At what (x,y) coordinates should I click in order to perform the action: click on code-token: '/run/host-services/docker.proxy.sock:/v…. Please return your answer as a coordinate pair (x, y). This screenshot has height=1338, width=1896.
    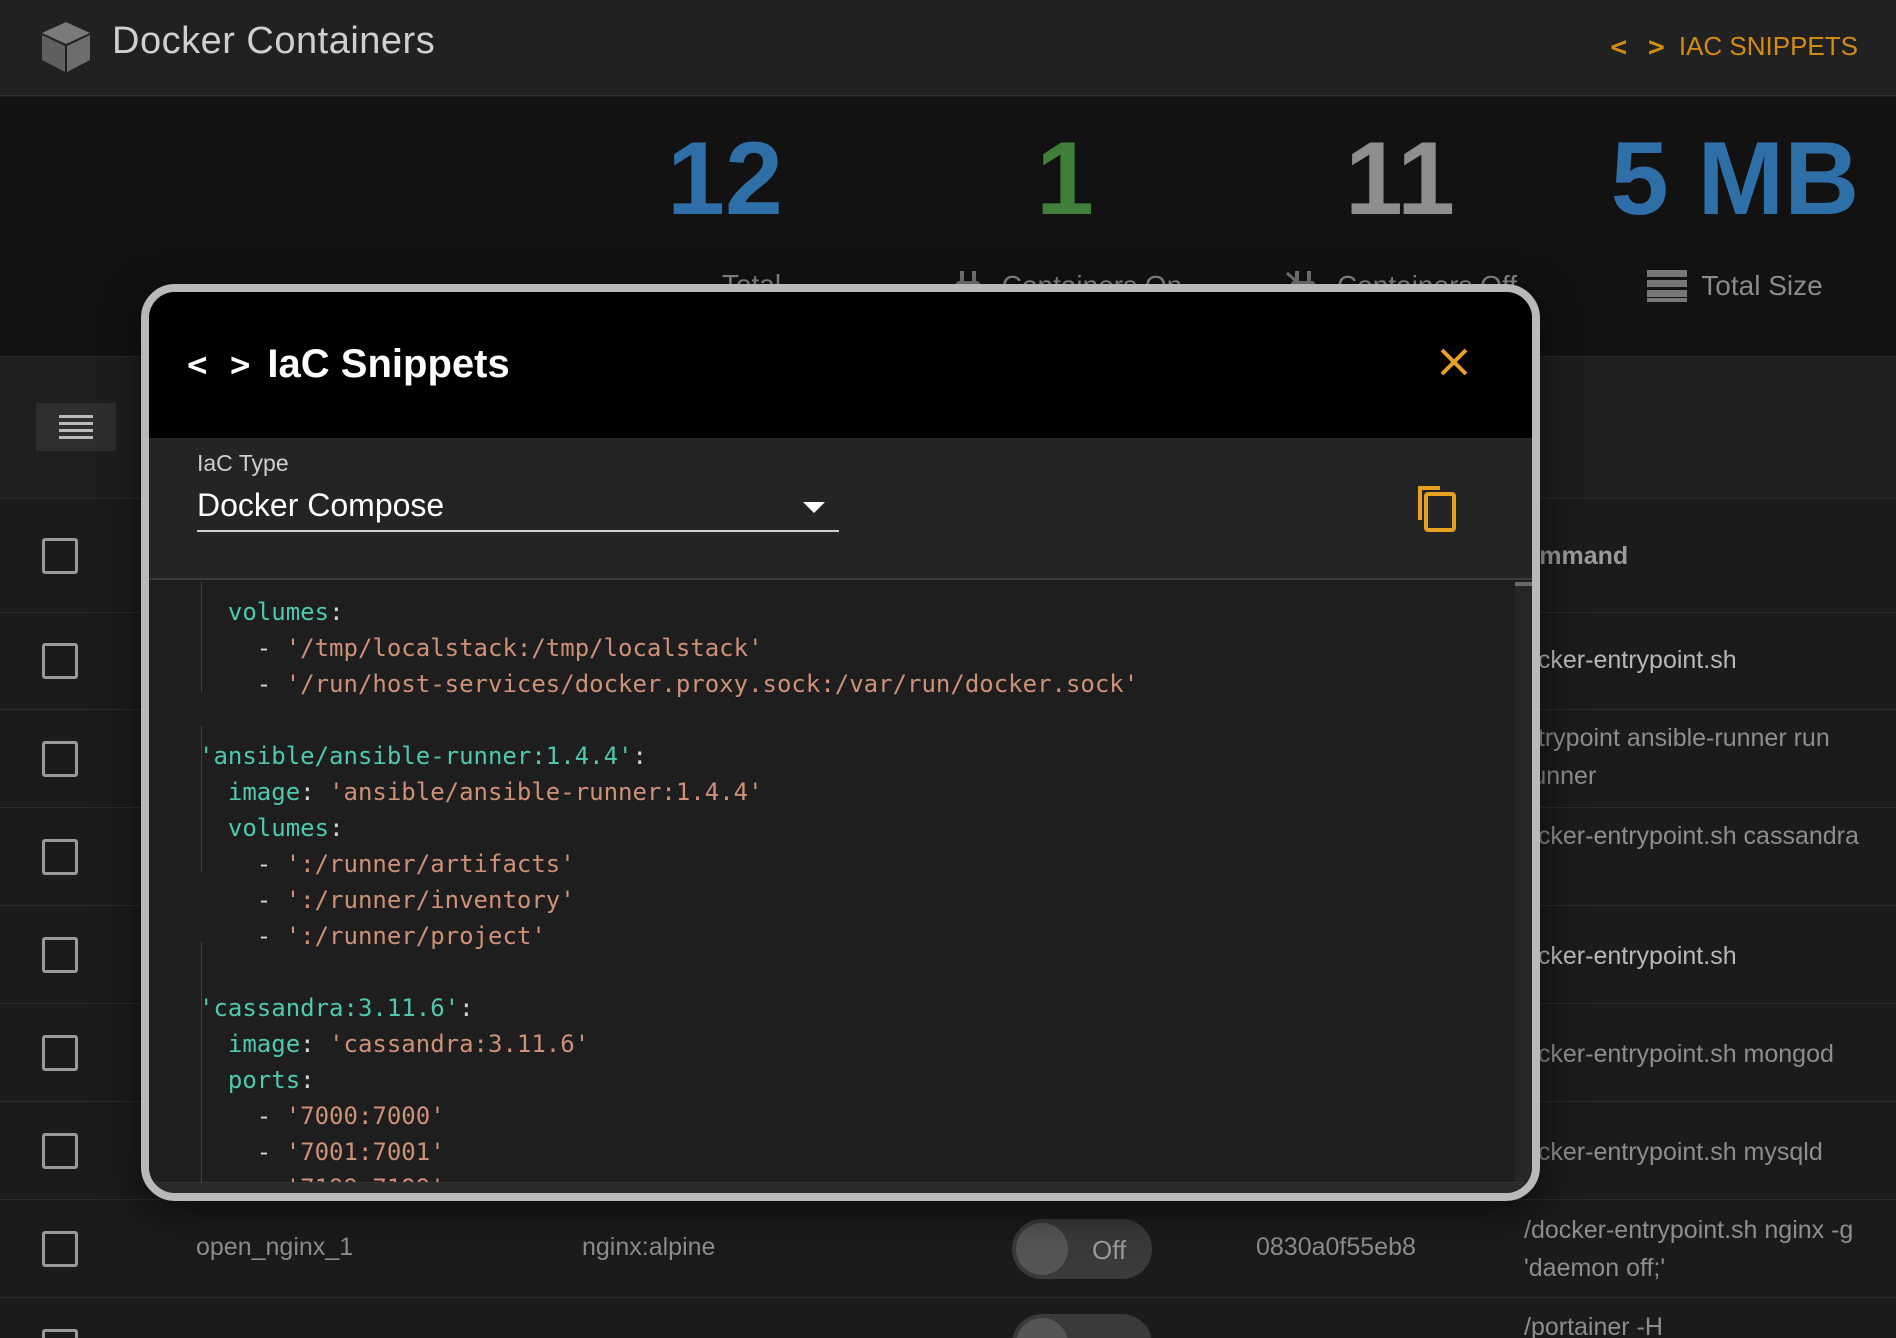
    Looking at the image, I should click on (712, 684).